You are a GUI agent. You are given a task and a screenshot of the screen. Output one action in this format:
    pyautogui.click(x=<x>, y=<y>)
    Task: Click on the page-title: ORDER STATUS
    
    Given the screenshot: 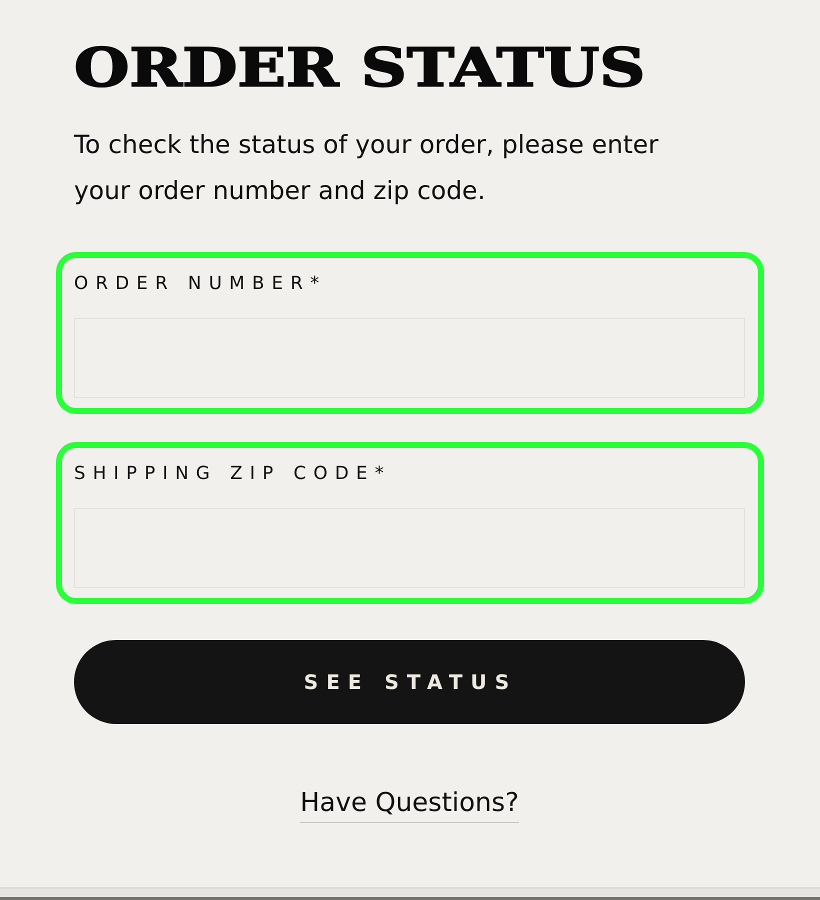 What is the action you would take?
    pyautogui.click(x=360, y=68)
    